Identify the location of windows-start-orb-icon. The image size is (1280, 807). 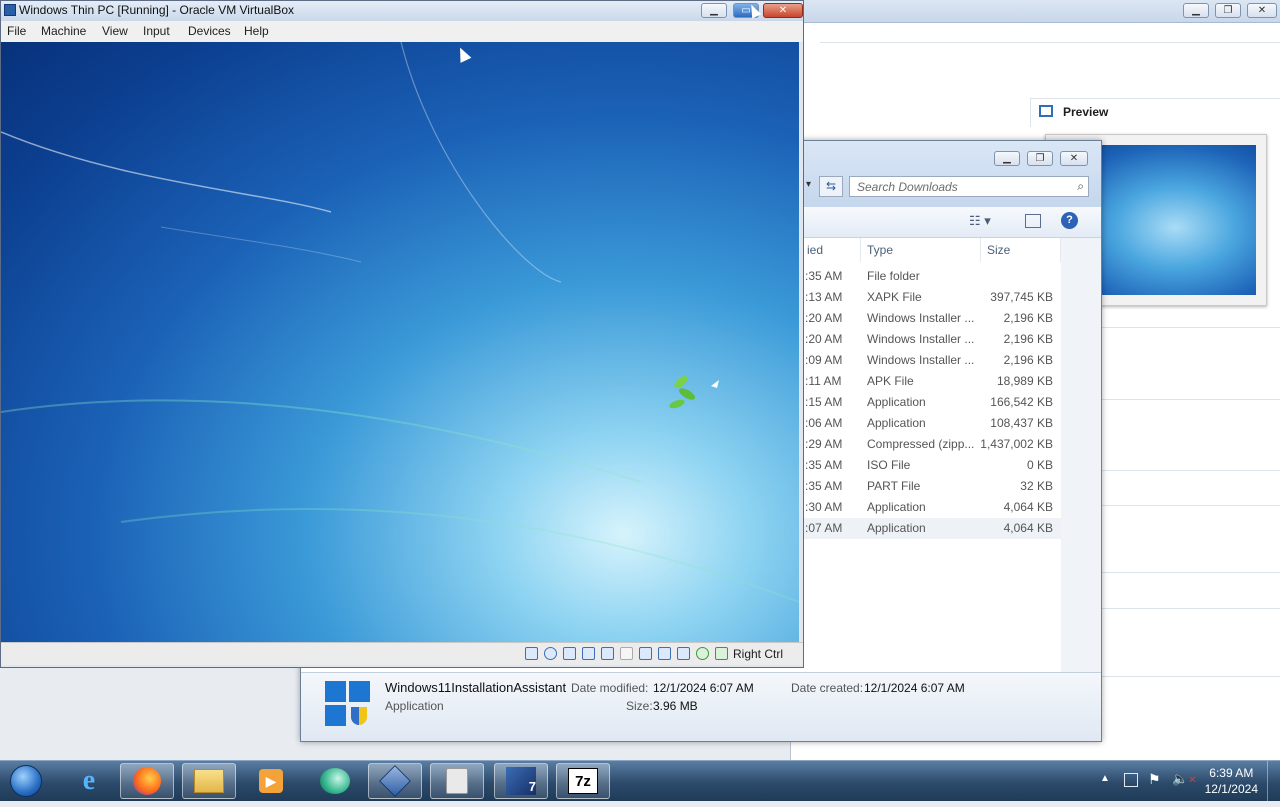
(26, 781).